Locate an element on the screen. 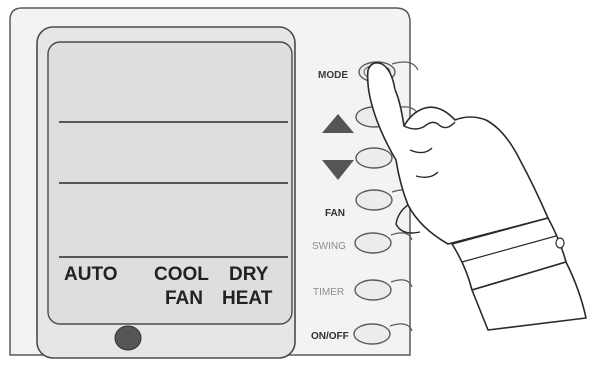 This screenshot has width=598, height=371. onoff-button-label: ON/OFF is located at coordinates (330, 336).